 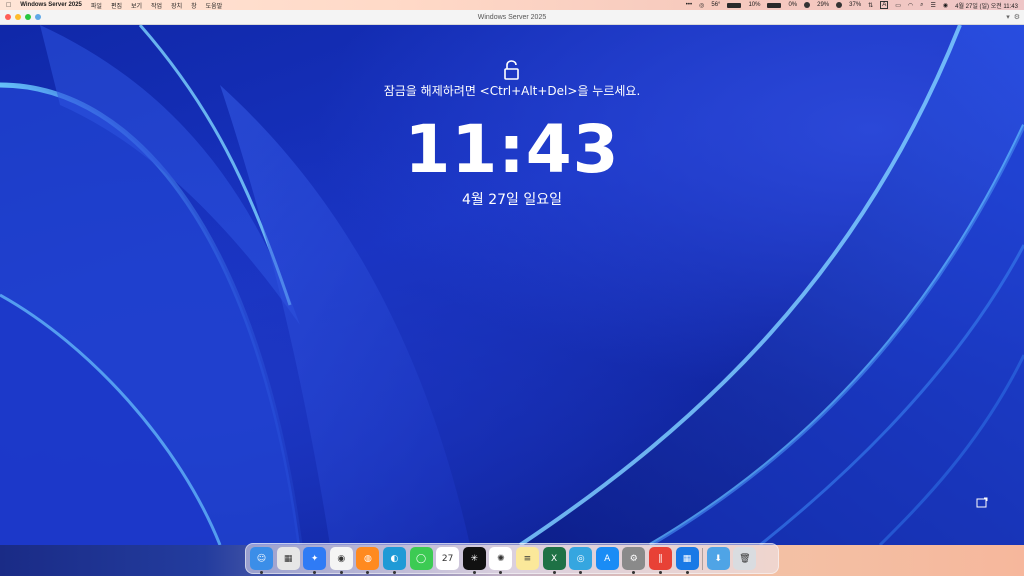 I want to click on network-icon: ⇅, so click(x=870, y=5).